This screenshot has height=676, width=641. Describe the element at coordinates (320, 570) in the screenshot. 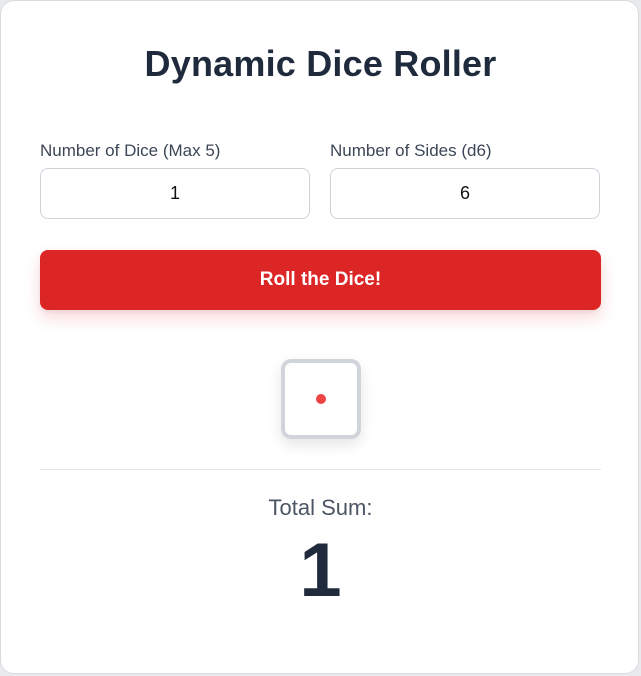

I see `total-sum-value: 1` at that location.